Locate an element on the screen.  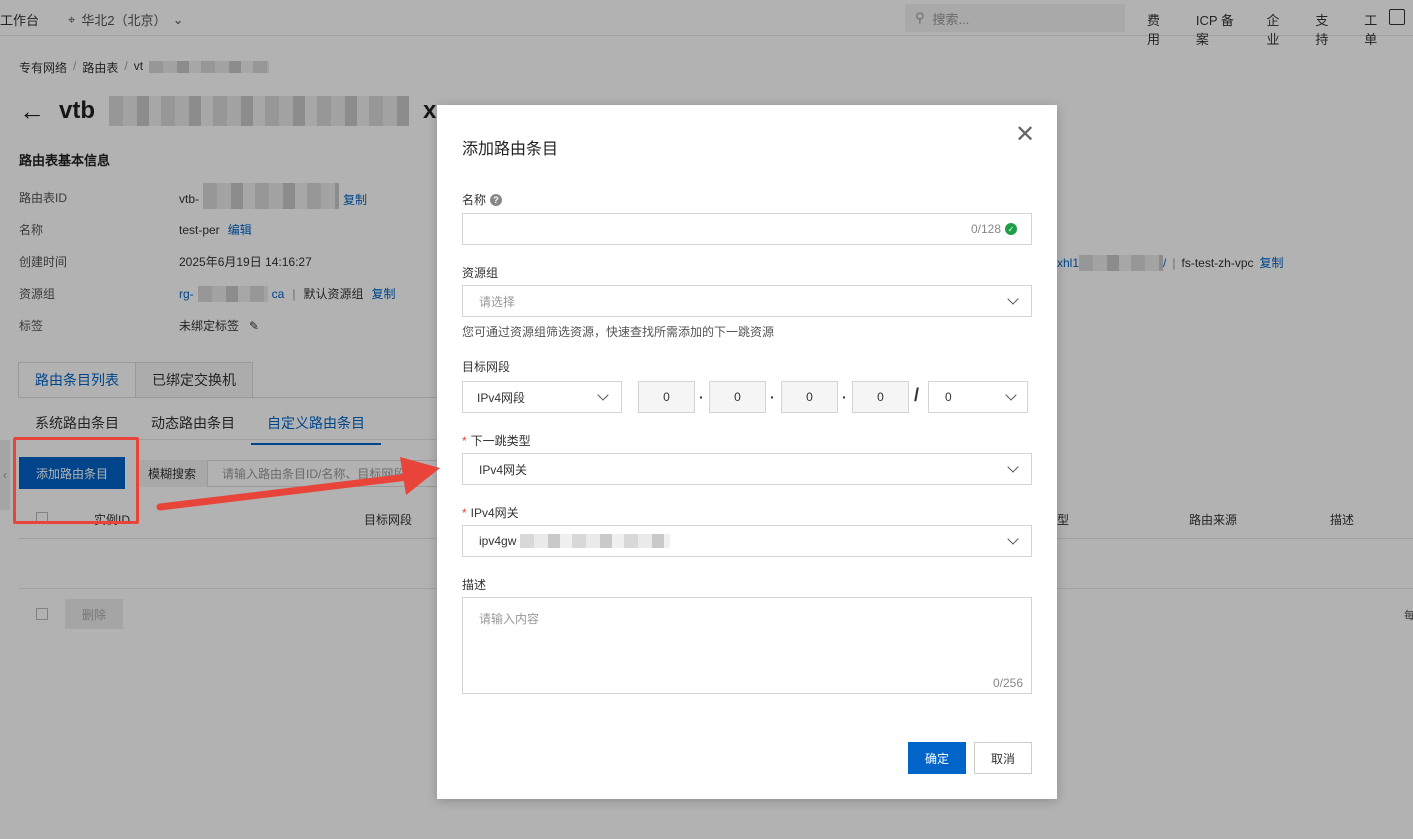
ip-type-select: IPv4网段 is located at coordinates (542, 397).